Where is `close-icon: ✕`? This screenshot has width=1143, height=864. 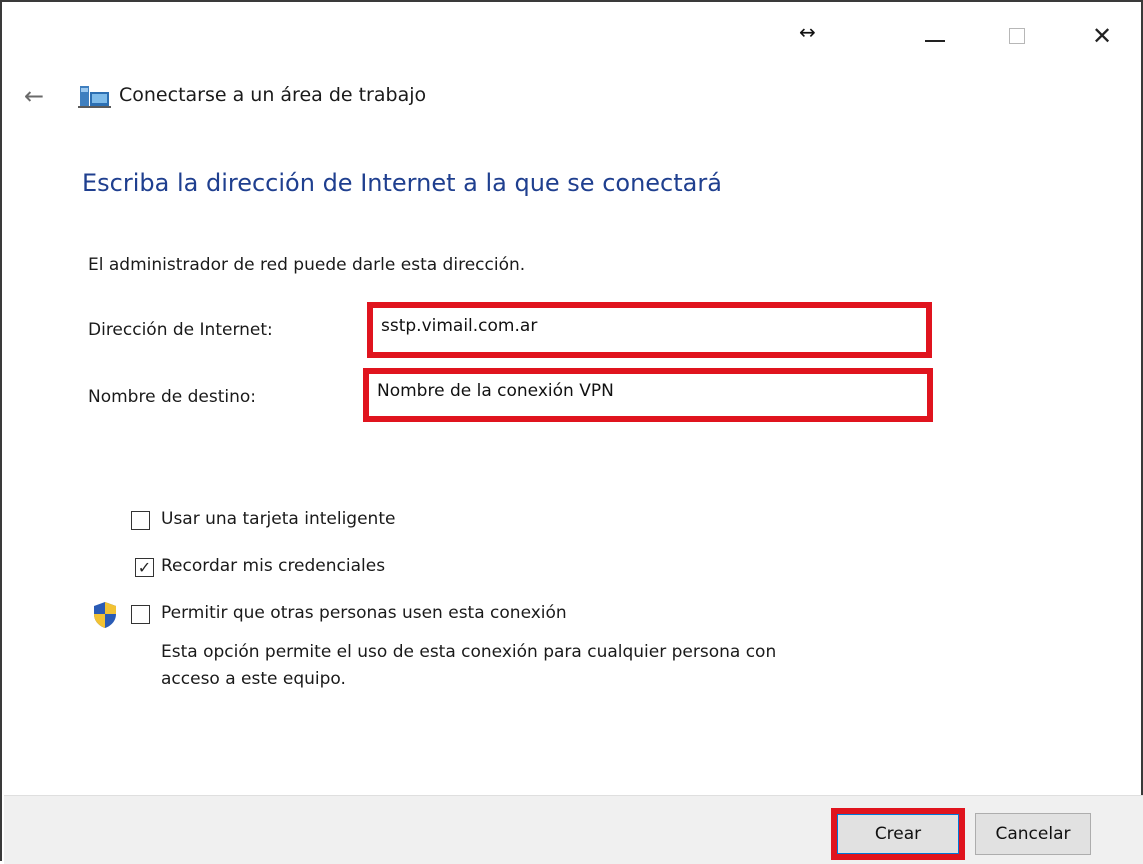 close-icon: ✕ is located at coordinates (1102, 36).